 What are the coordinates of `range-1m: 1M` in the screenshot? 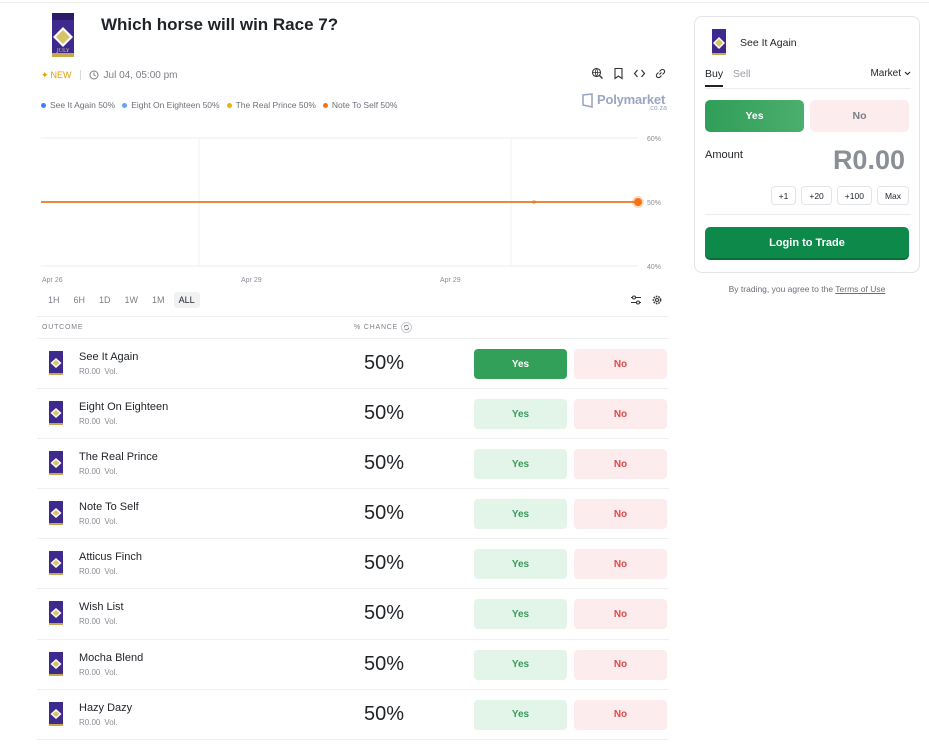 It's located at (158, 300).